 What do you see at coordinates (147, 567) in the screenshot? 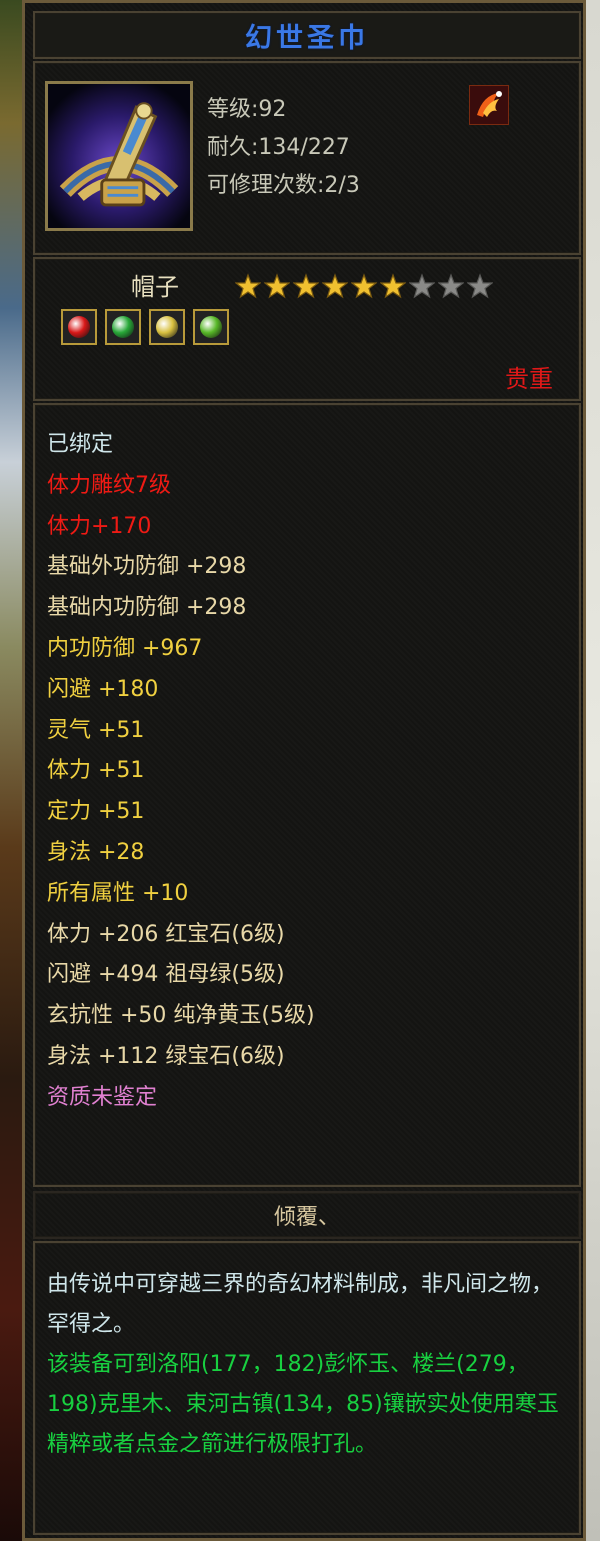
I see `attribute-line: 基础外功防御 +298` at bounding box center [147, 567].